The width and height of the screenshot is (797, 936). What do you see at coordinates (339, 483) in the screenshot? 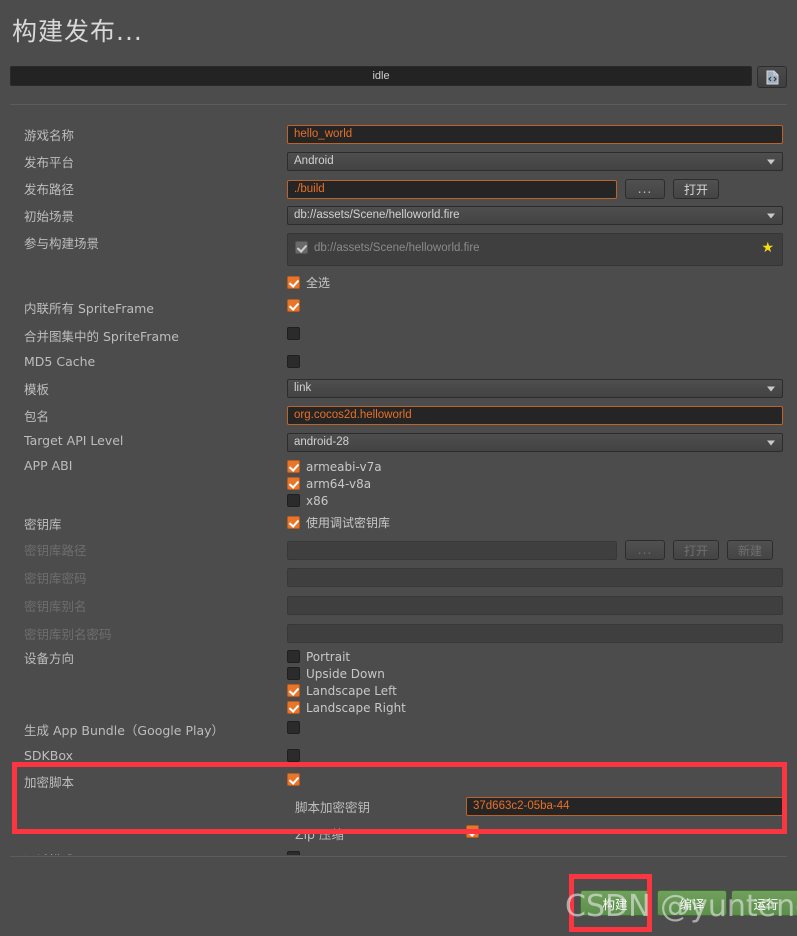
I see `app-abi-option-label: arm64-v8a` at bounding box center [339, 483].